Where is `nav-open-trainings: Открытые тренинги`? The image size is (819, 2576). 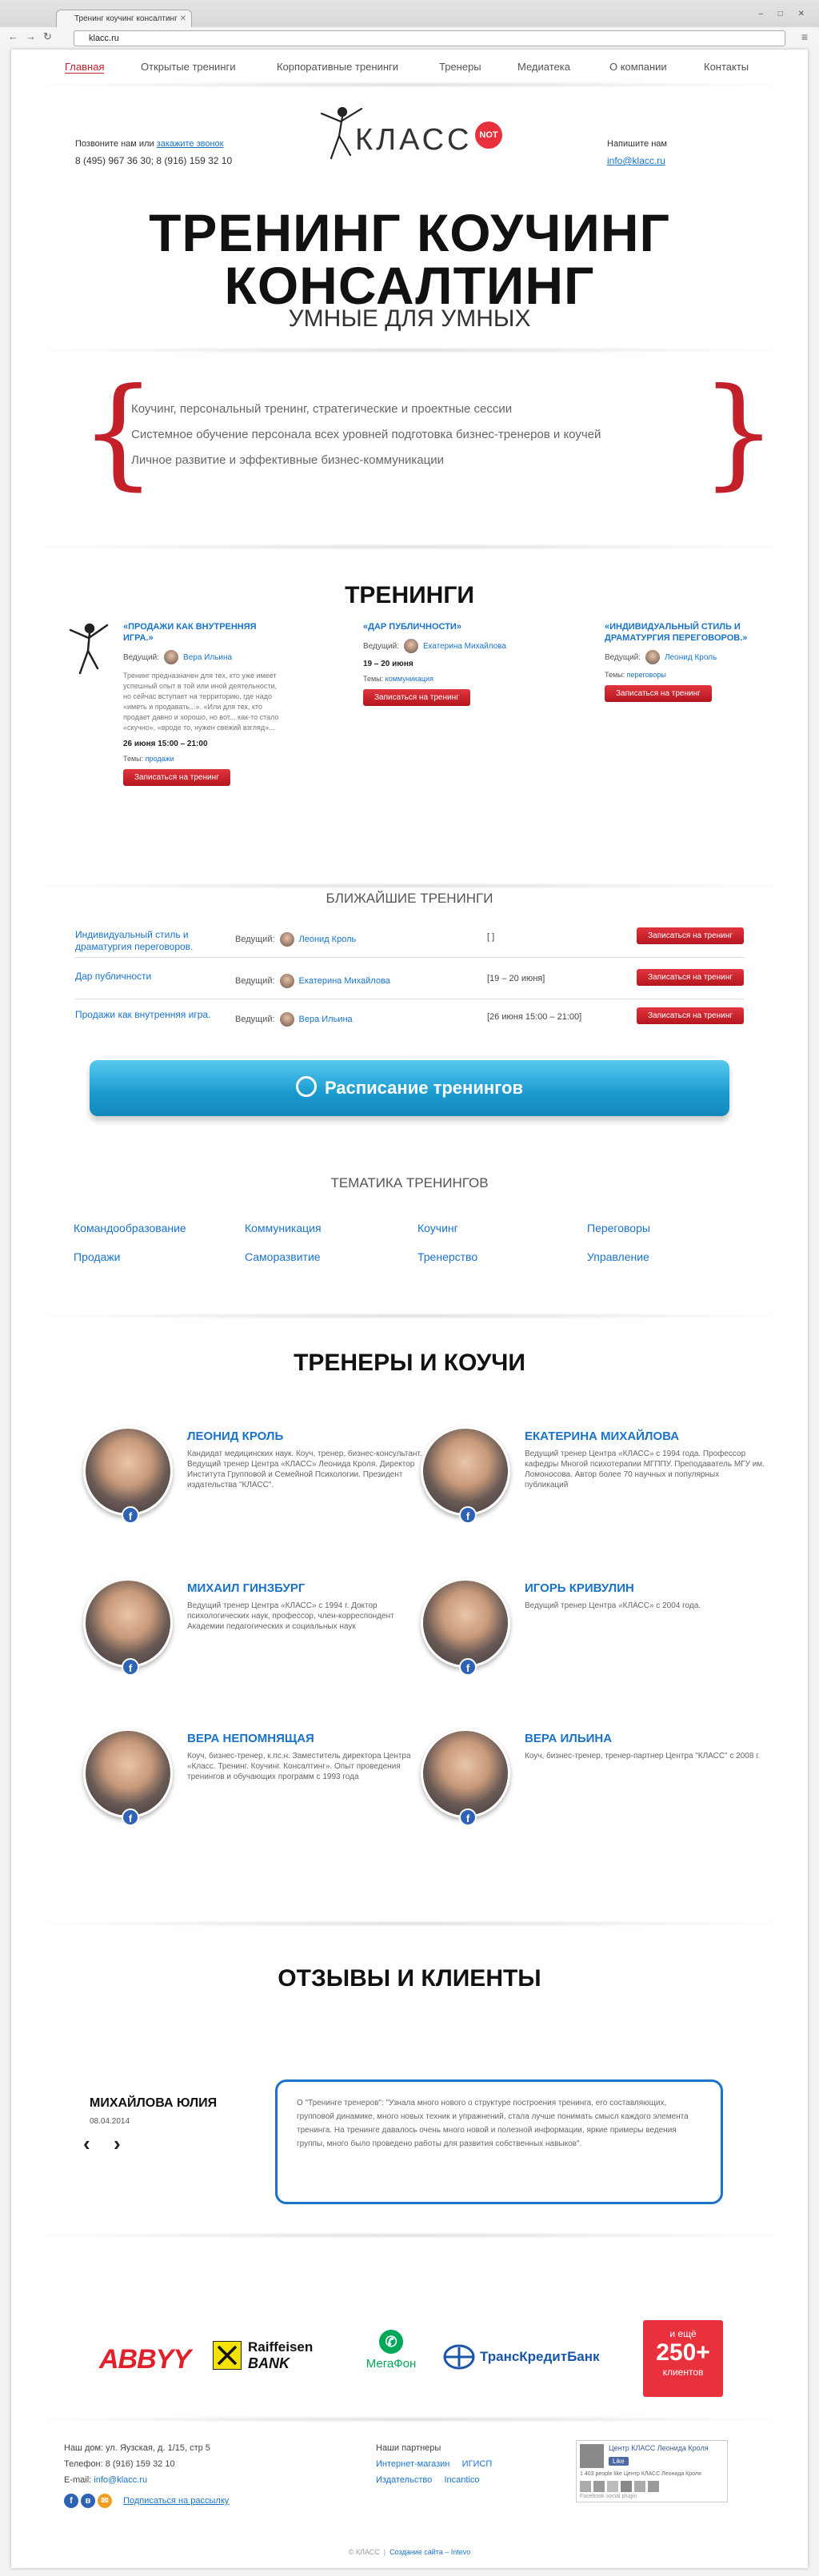
nav-open-trainings: Открытые тренинги is located at coordinates (188, 67).